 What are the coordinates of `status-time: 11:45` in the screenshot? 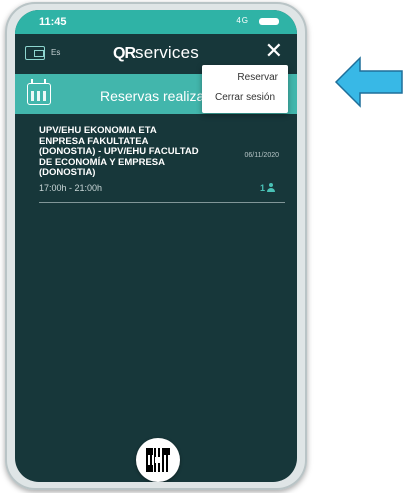 It's located at (53, 22).